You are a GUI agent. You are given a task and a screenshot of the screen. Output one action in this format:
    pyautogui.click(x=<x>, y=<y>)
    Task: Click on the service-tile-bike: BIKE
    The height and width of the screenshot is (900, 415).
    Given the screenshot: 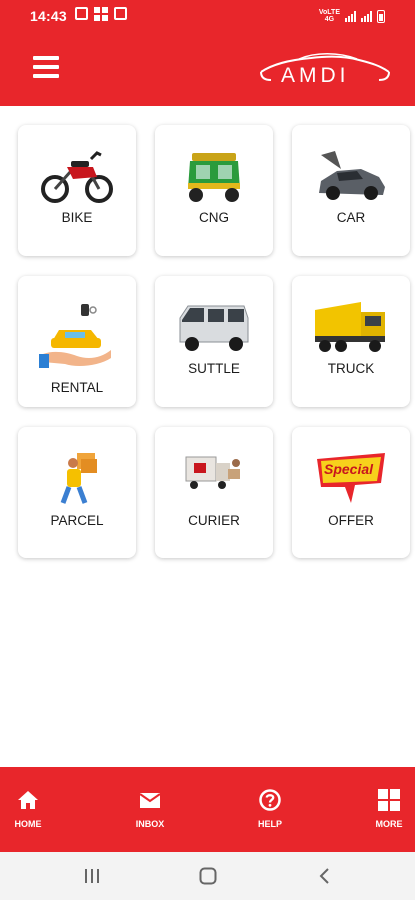 What is the action you would take?
    pyautogui.click(x=77, y=190)
    